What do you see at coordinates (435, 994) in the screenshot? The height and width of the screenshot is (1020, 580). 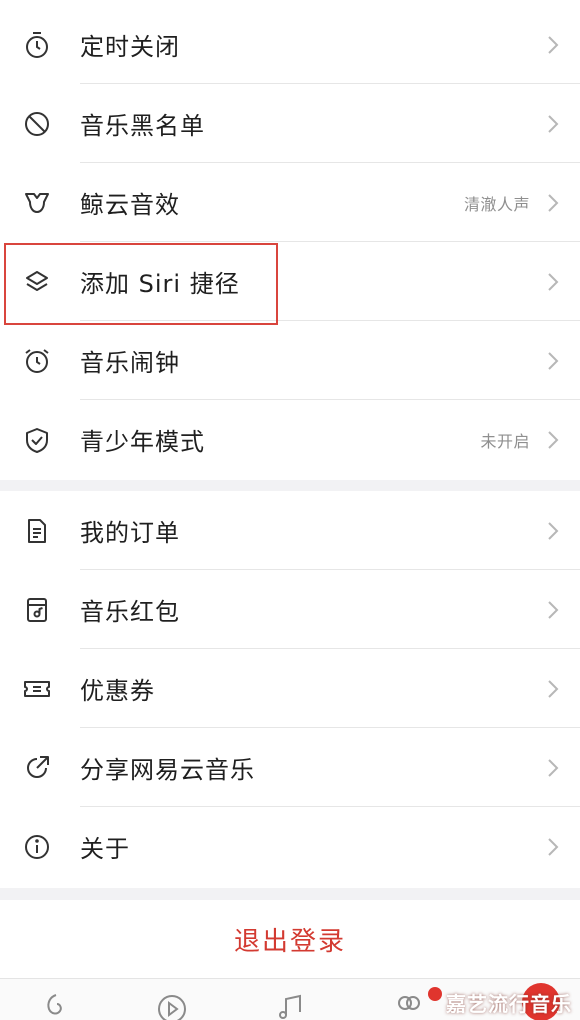 I see `notification-badge` at bounding box center [435, 994].